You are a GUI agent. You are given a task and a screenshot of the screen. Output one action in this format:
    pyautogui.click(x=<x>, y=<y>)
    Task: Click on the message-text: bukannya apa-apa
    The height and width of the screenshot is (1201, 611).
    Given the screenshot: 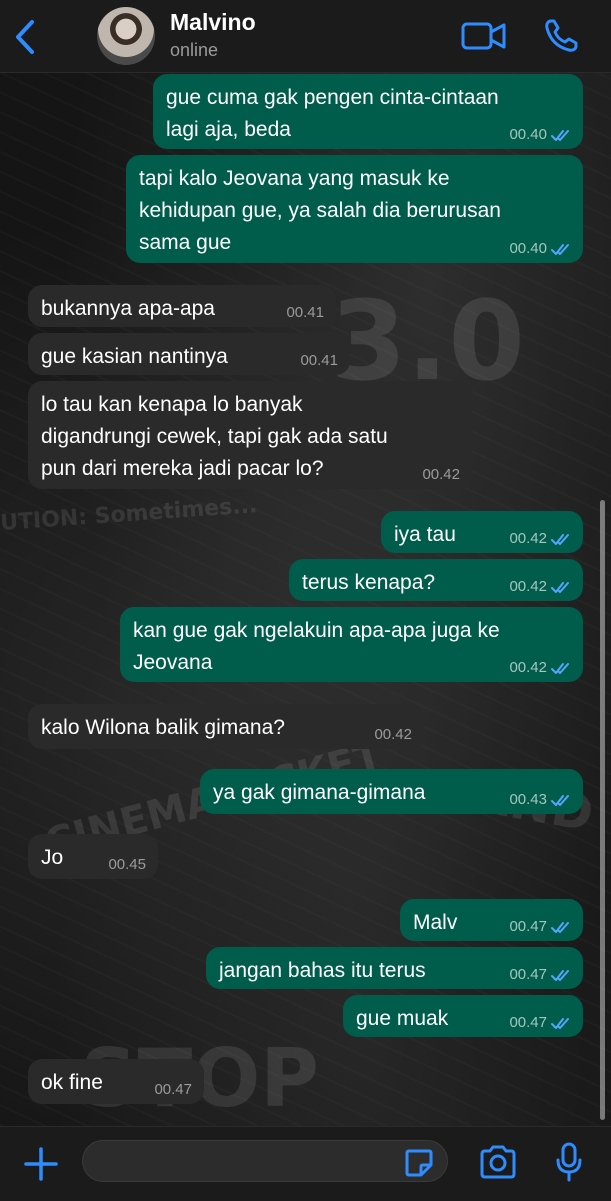 What is the action you would take?
    pyautogui.click(x=128, y=308)
    